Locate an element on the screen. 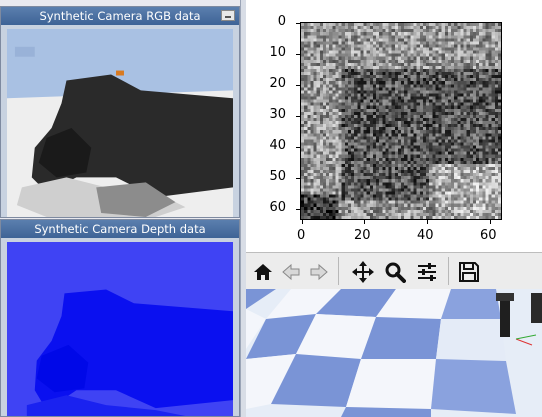  zoom-magnifier-icon is located at coordinates (395, 272).